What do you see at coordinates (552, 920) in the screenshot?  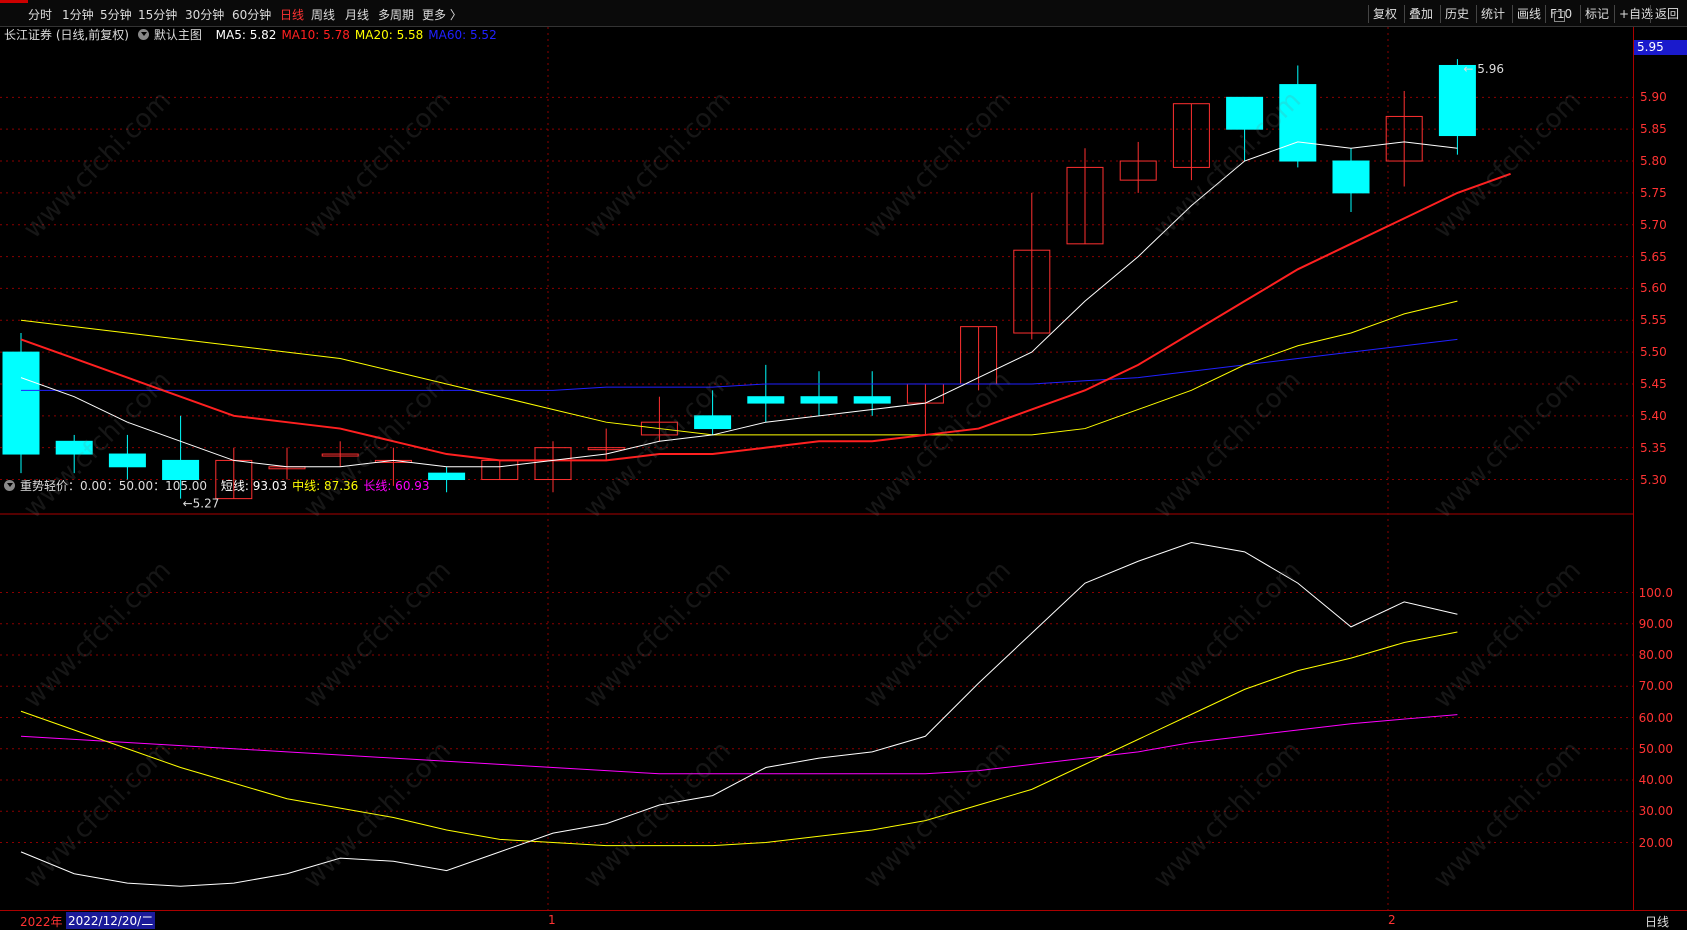 I see `month-label-1: 1` at bounding box center [552, 920].